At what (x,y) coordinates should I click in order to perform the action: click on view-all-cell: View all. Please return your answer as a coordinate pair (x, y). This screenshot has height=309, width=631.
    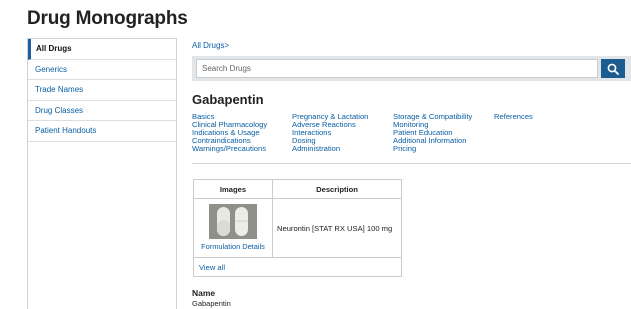
    Looking at the image, I should click on (297, 267).